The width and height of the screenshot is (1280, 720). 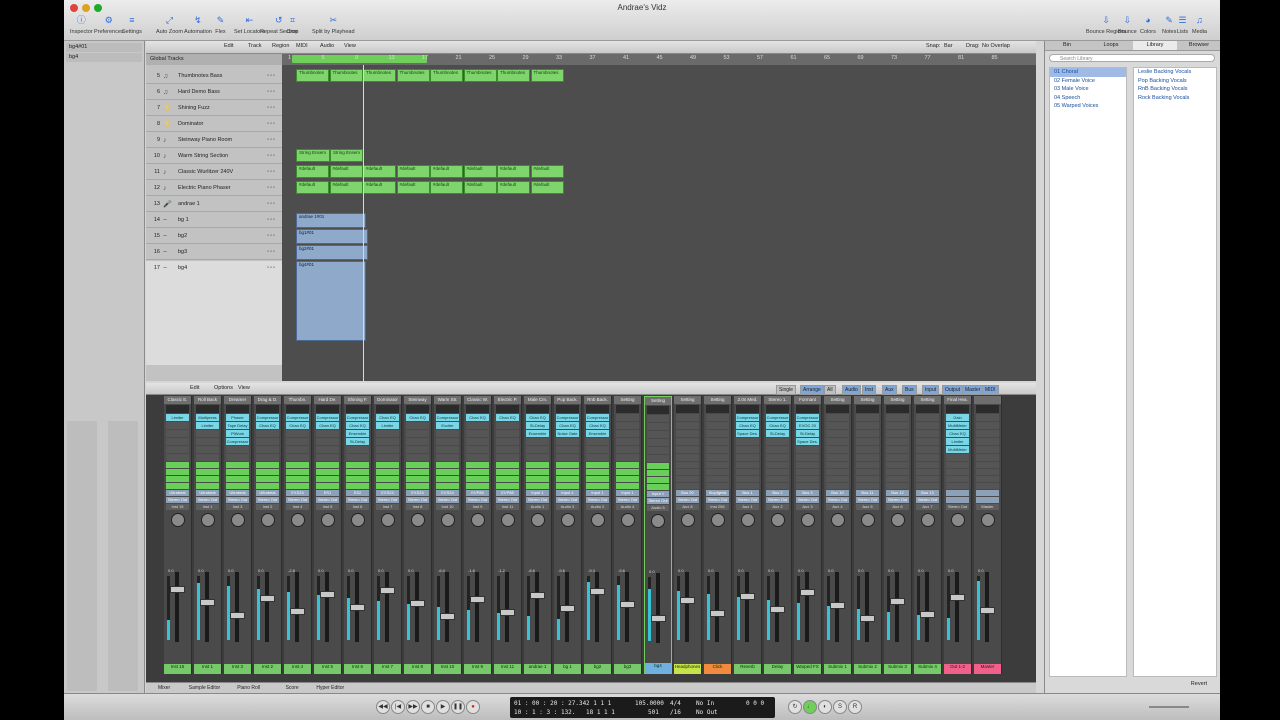 I want to click on library-tab-bin: Bin, so click(x=1067, y=45).